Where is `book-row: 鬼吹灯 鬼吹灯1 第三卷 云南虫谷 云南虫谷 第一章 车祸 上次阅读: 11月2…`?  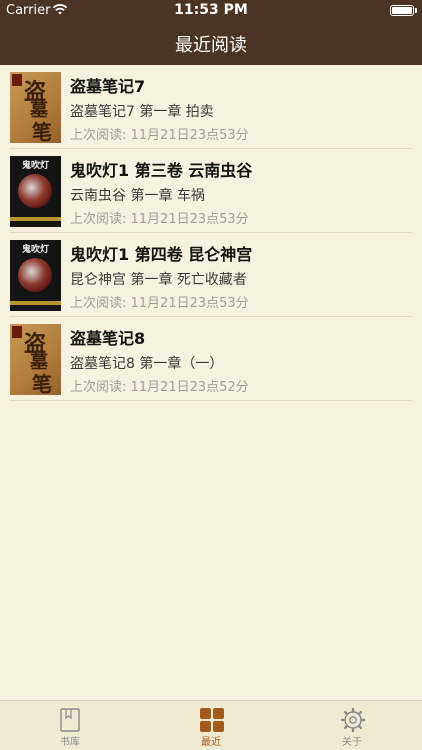 book-row: 鬼吹灯 鬼吹灯1 第三卷 云南虫谷 云南虫谷 第一章 车祸 上次阅读: 11月2… is located at coordinates (211, 191).